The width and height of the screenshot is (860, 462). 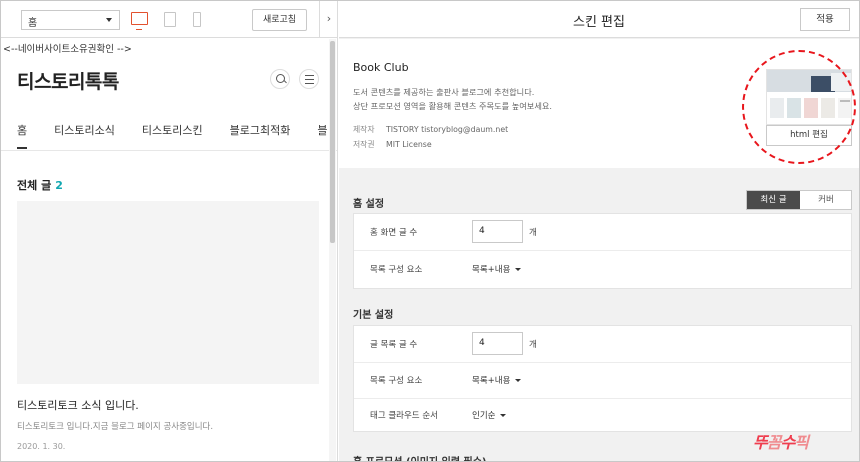 What do you see at coordinates (373, 315) in the screenshot?
I see `basic-settings-title: 기본 설정` at bounding box center [373, 315].